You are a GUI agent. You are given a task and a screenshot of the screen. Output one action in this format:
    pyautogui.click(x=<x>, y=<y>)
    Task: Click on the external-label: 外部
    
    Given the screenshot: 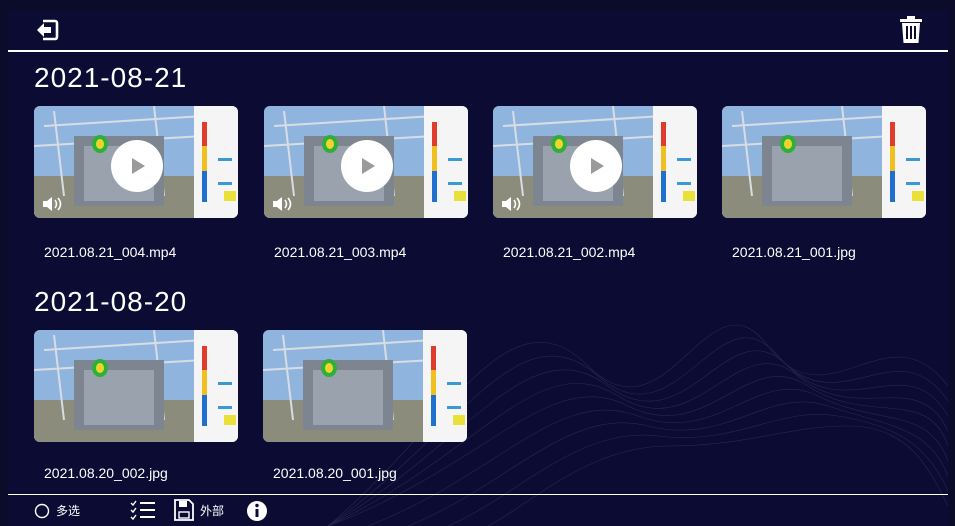 What is the action you would take?
    pyautogui.click(x=212, y=510)
    